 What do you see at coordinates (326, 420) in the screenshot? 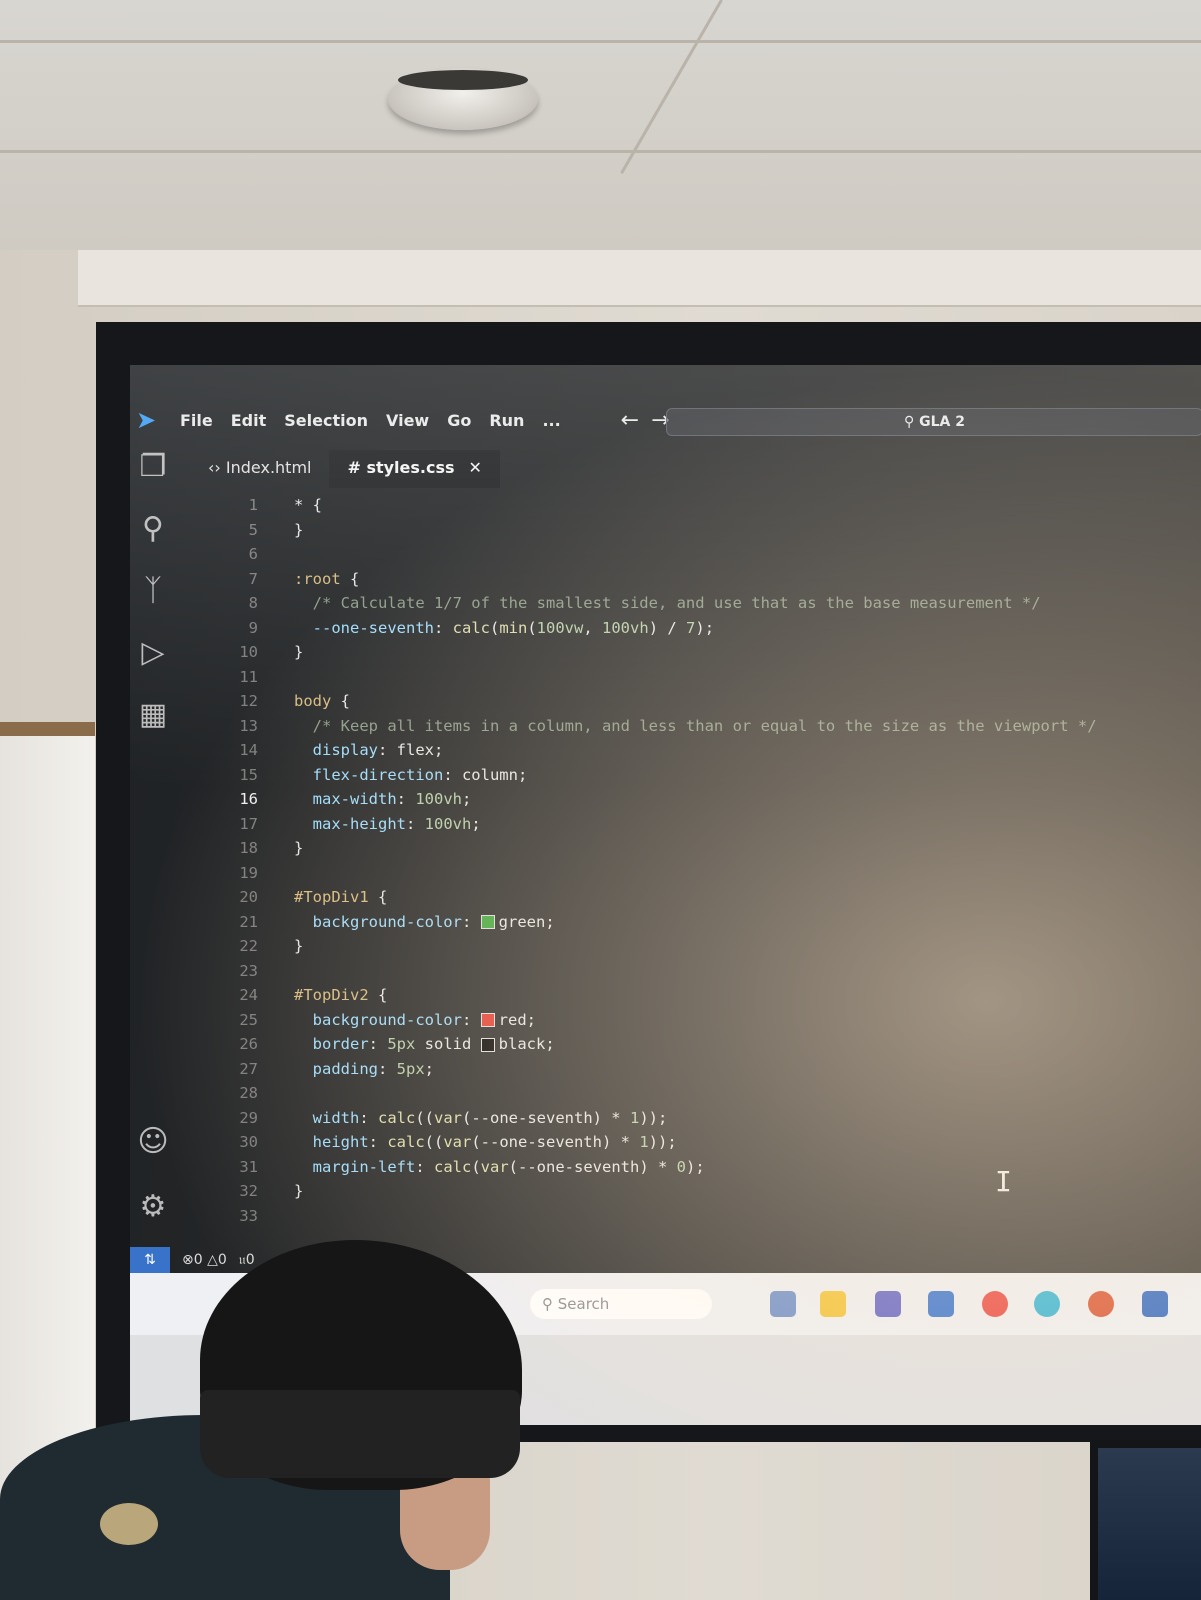
I see `menu-item-selection: Selection` at bounding box center [326, 420].